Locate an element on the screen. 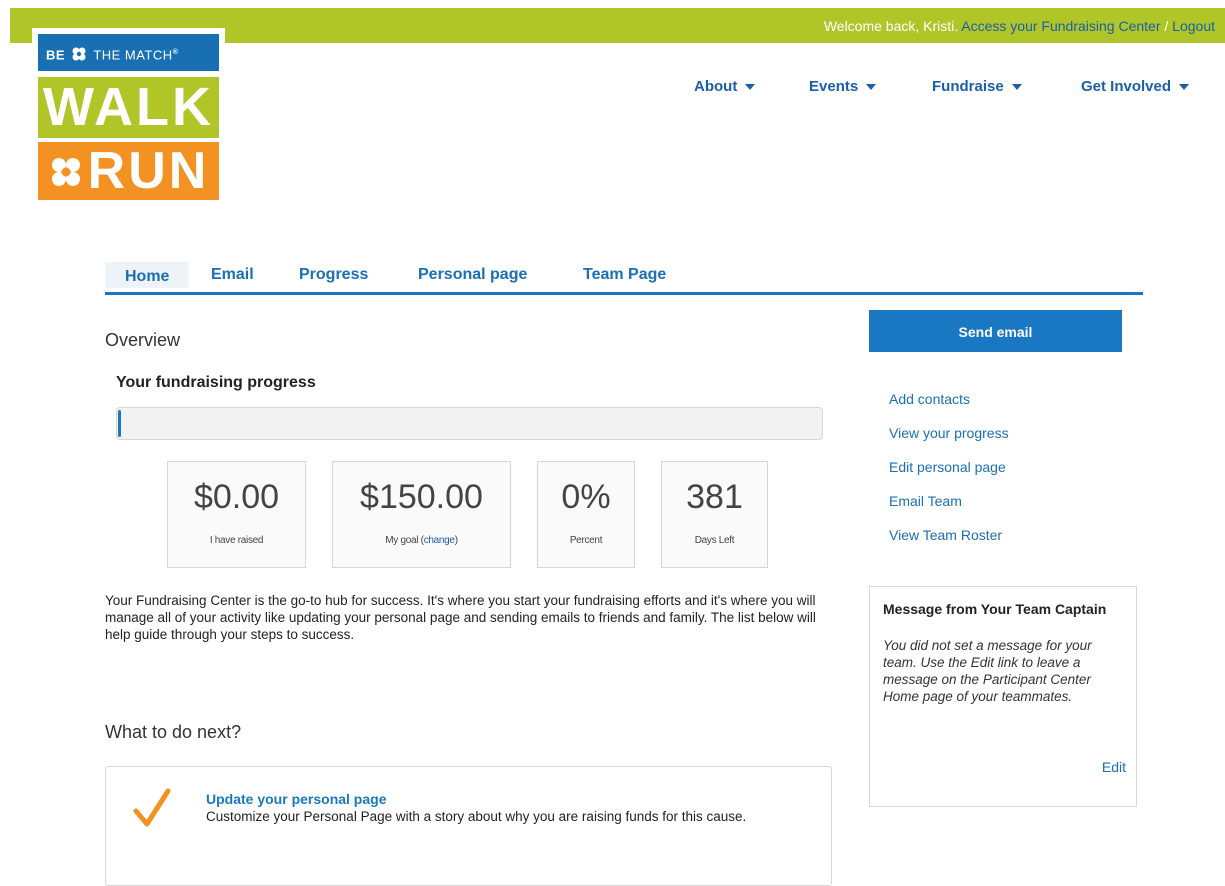 This screenshot has height=886, width=1225. stat-goal-label: My goal (change) is located at coordinates (421, 540).